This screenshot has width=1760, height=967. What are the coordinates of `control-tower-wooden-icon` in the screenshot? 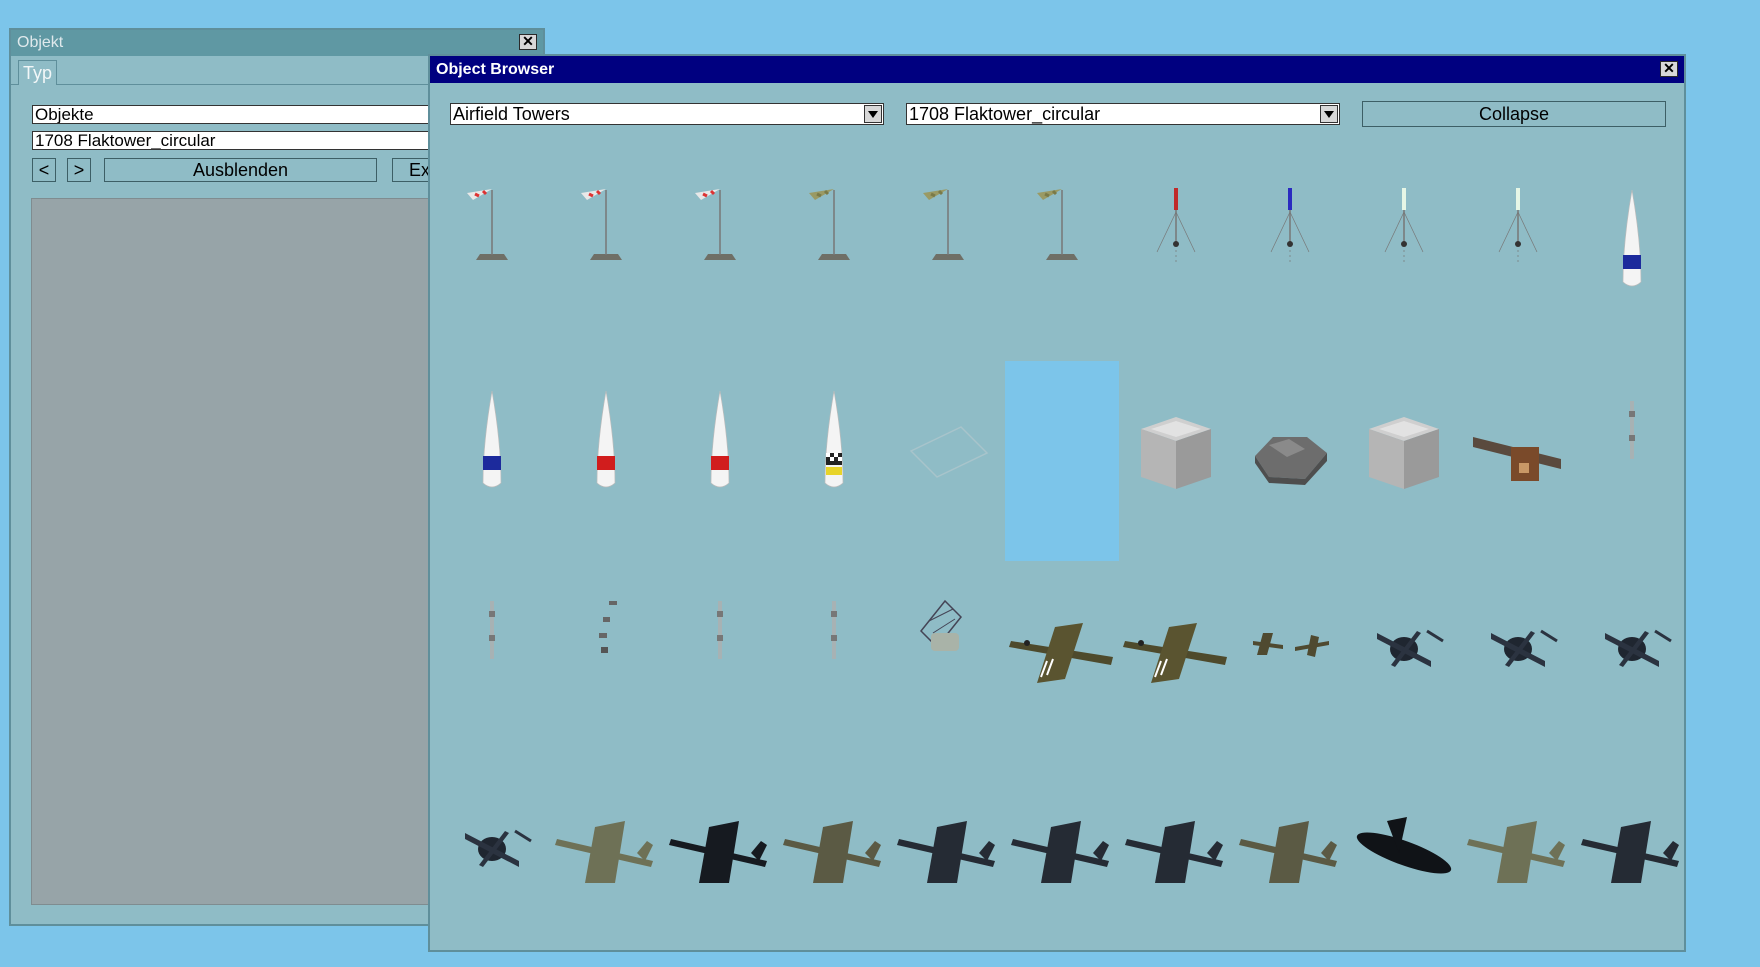 It's located at (1518, 461).